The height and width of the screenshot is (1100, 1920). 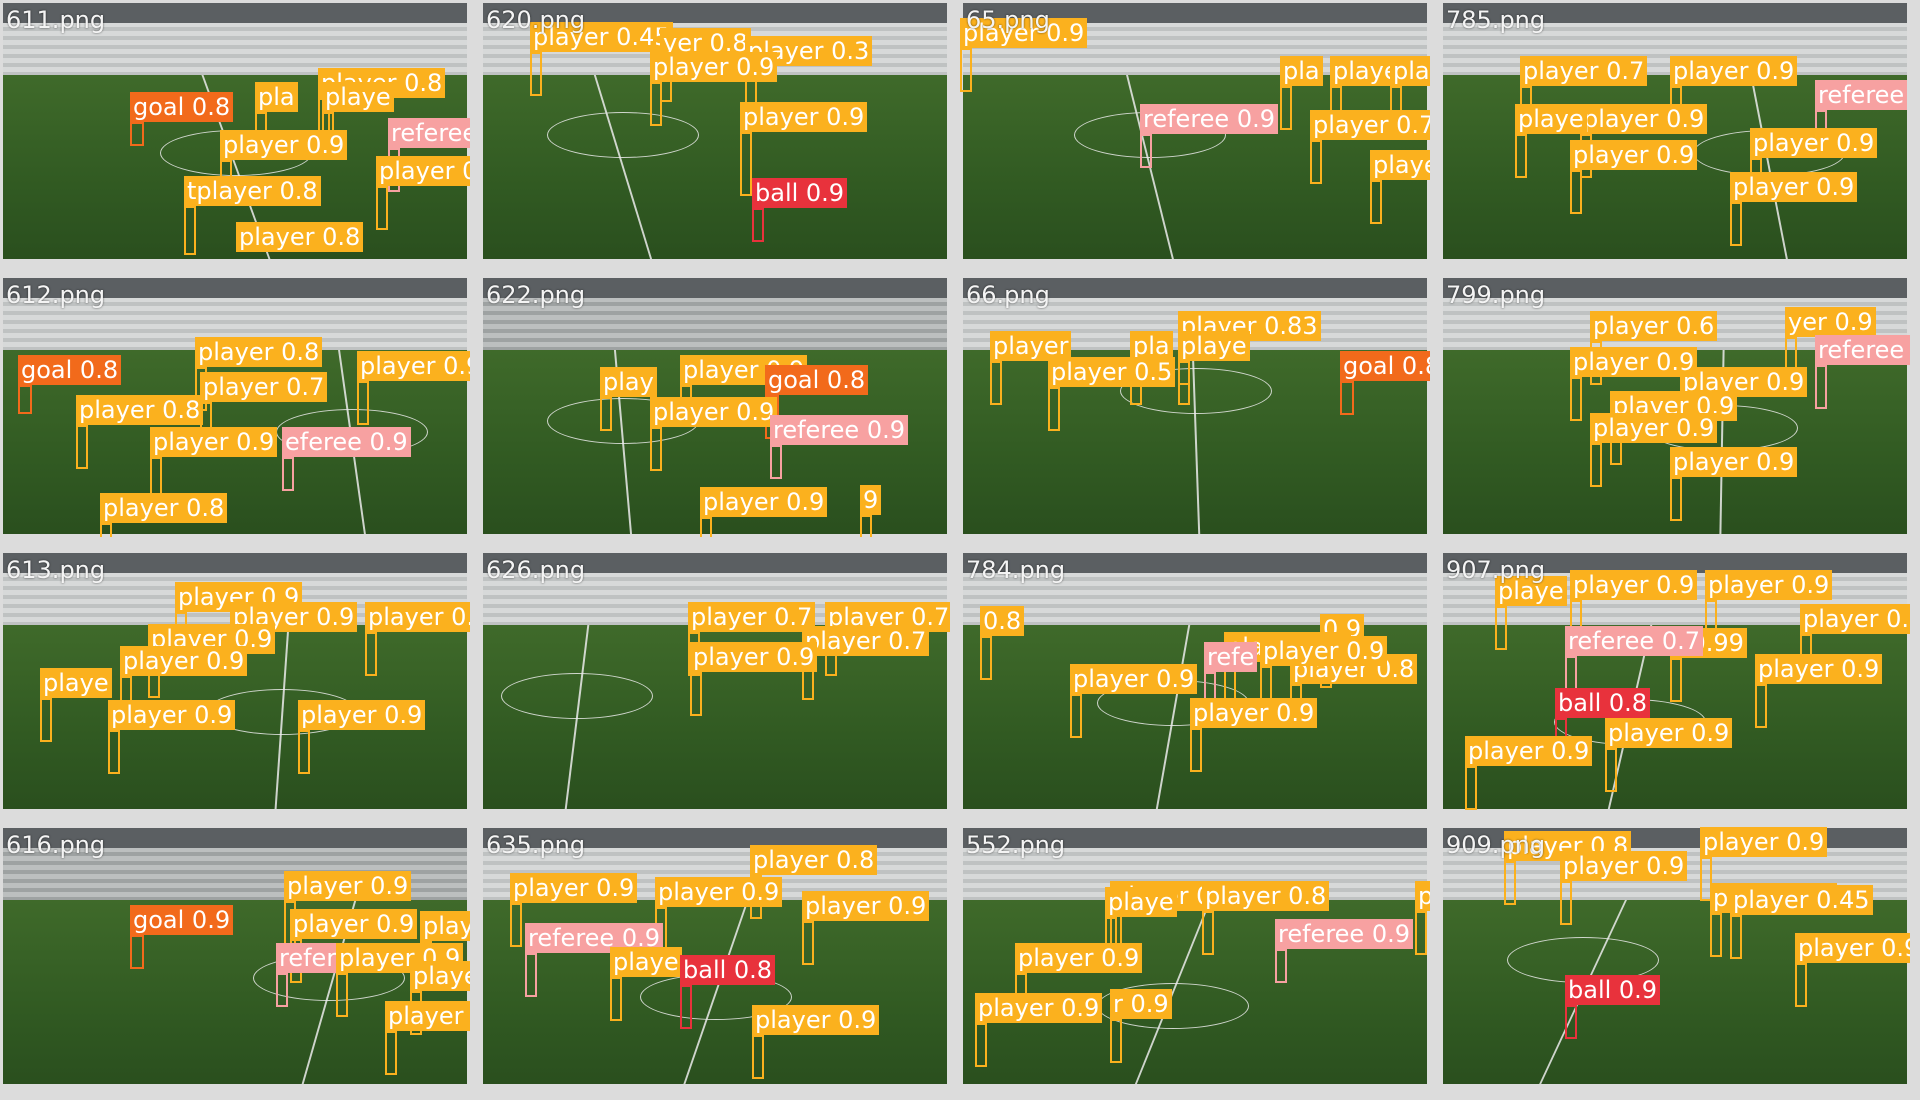 What do you see at coordinates (628, 382) in the screenshot?
I see `player-label: play` at bounding box center [628, 382].